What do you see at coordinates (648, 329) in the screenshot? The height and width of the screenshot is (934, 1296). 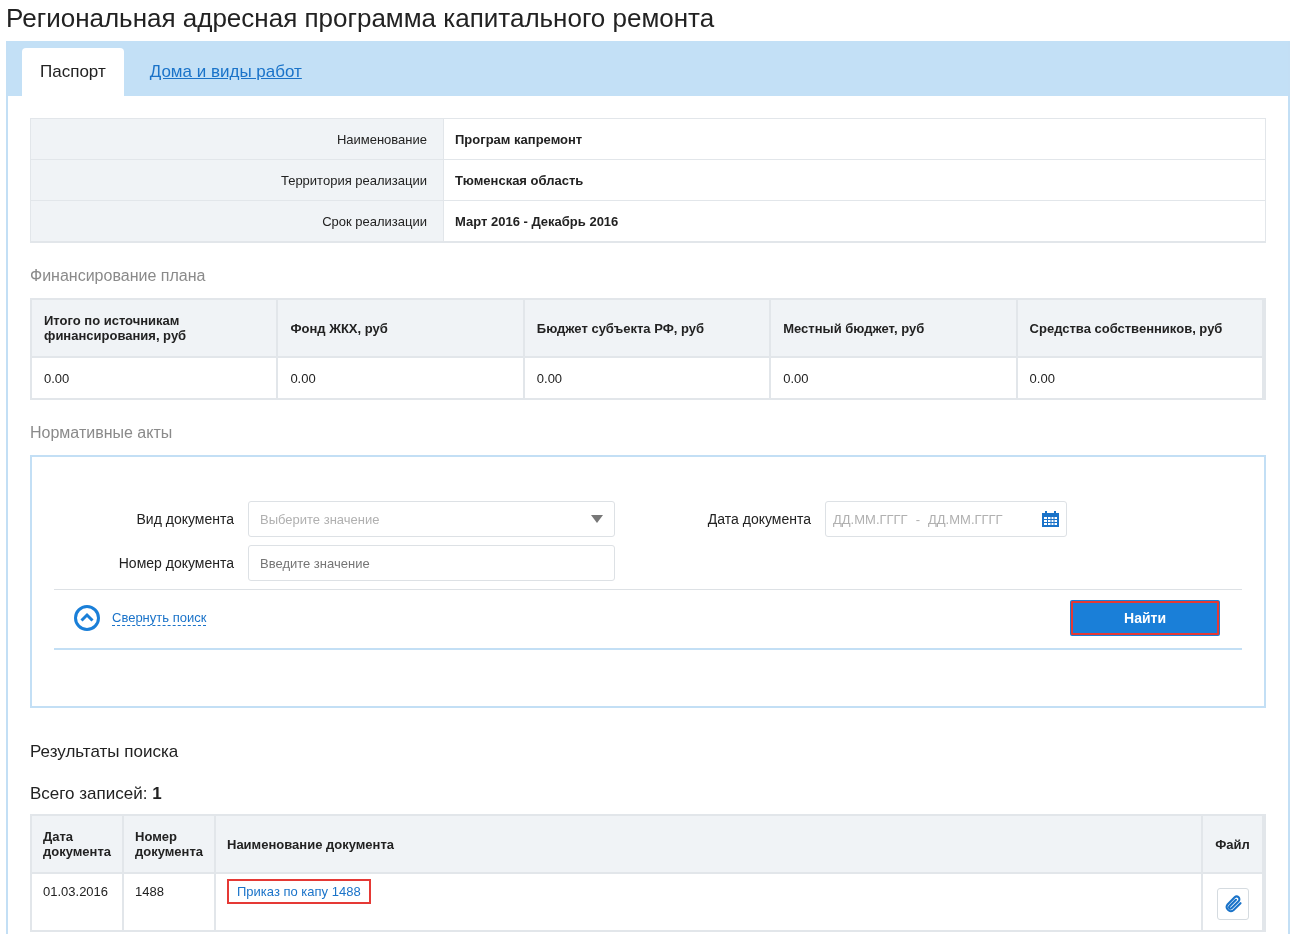 I see `column-header: Бюджет субъекта РФ, руб` at bounding box center [648, 329].